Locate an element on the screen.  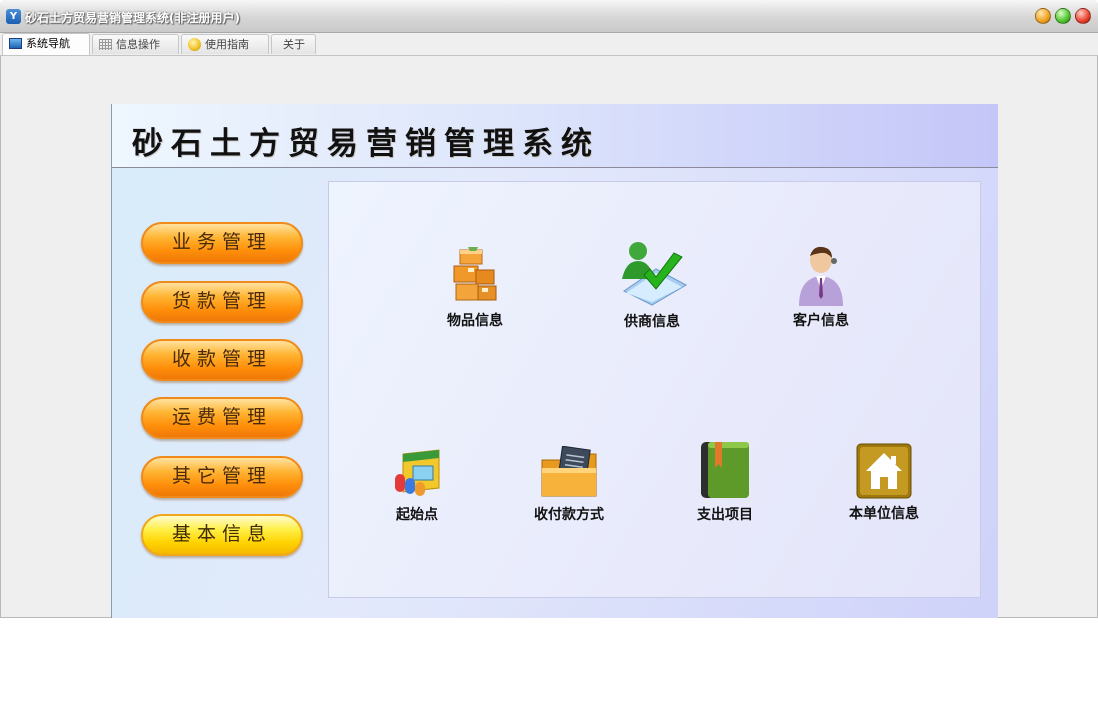
tab-label: 关于 is located at coordinates (294, 44).